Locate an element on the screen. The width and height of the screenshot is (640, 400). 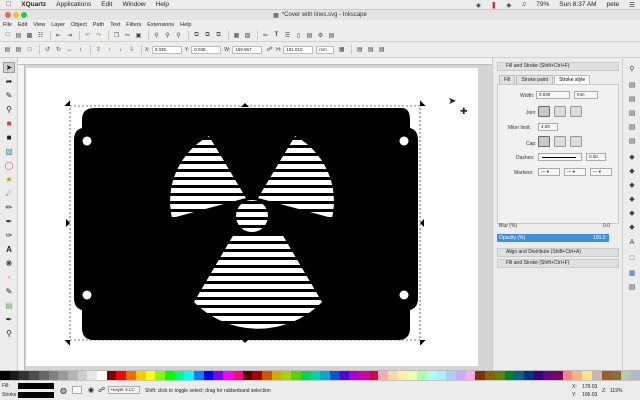
copy-icon: ❐ is located at coordinates (116, 35).